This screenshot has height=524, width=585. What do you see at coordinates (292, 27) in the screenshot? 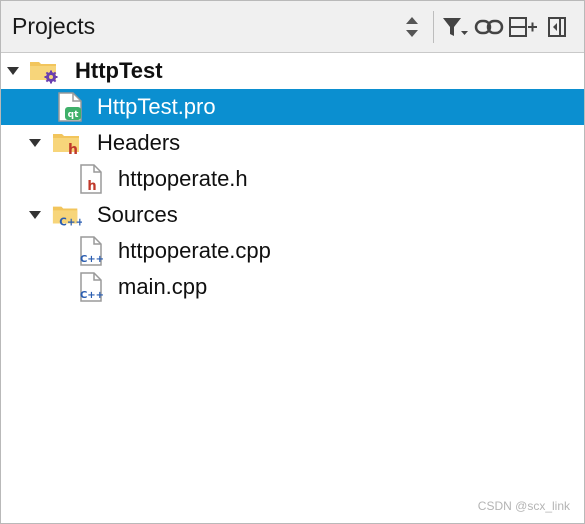
I see `projects-toolbar: Projects` at bounding box center [292, 27].